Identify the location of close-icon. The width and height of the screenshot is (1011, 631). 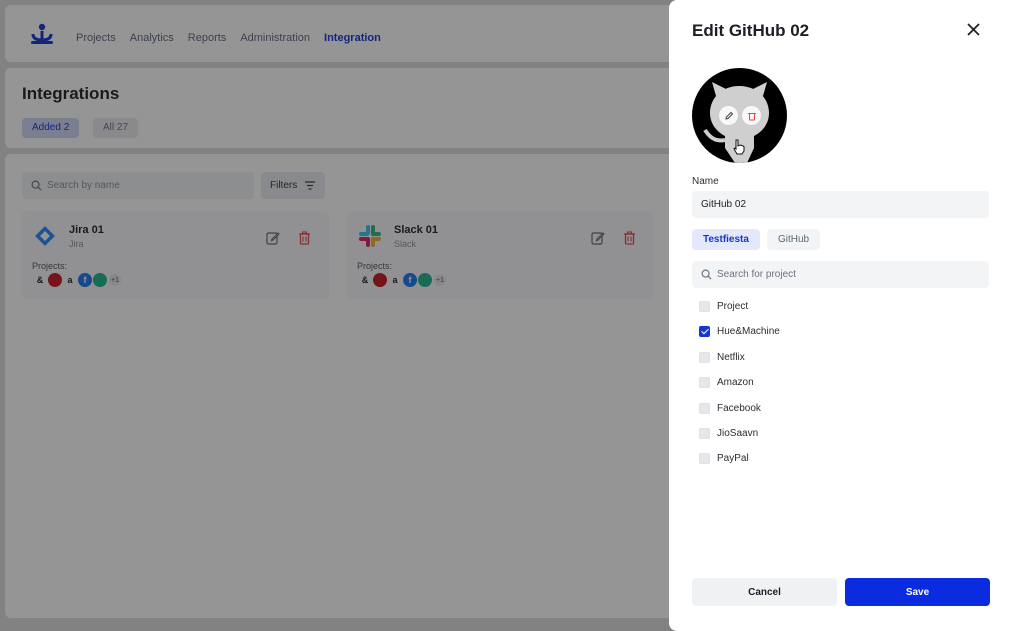
(973, 29).